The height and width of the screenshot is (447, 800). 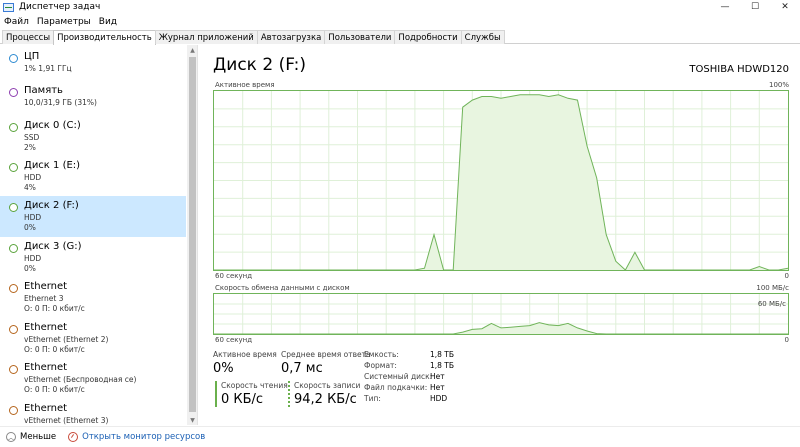 I want to click on resource-monitor-icon, so click(x=73, y=437).